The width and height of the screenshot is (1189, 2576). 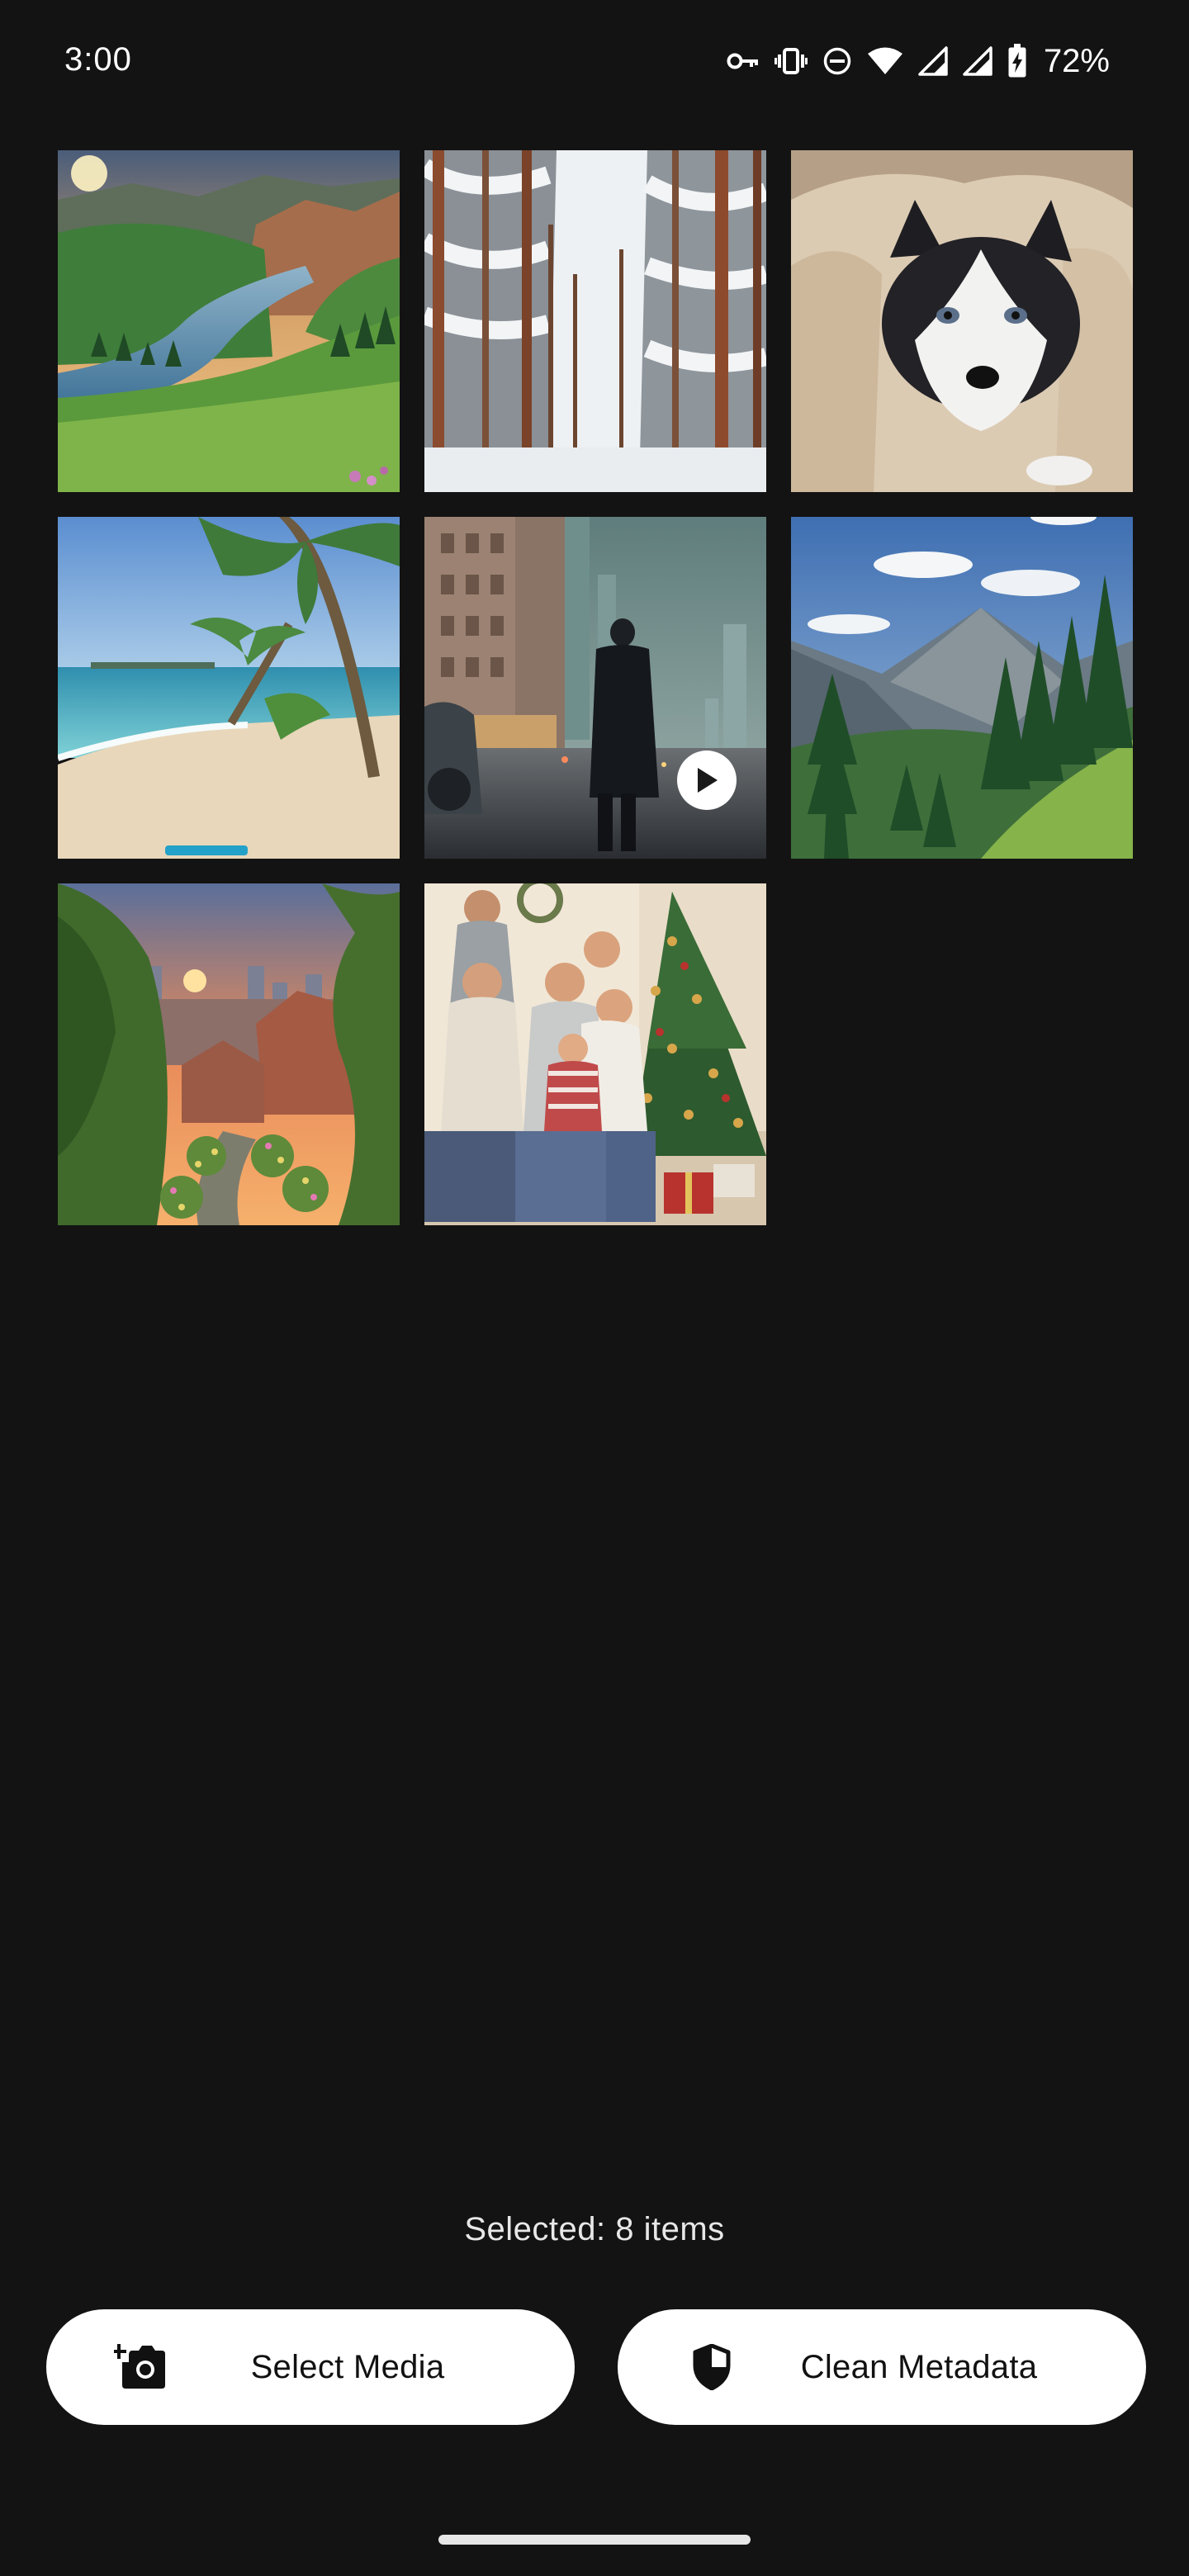 I want to click on battery-charging-icon, so click(x=1017, y=61).